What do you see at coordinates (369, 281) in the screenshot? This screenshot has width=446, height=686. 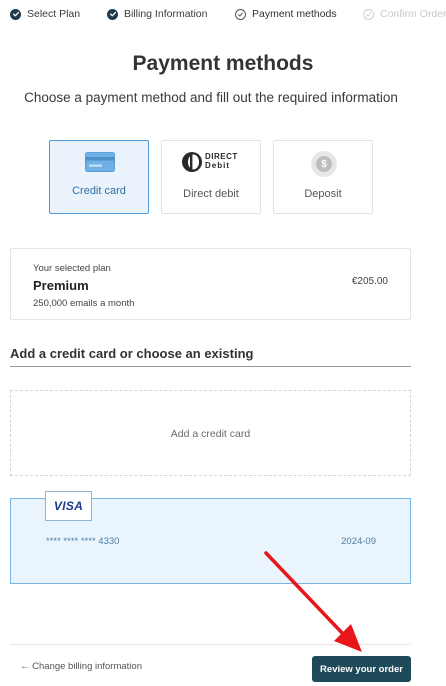 I see `plan-price: €205.00` at bounding box center [369, 281].